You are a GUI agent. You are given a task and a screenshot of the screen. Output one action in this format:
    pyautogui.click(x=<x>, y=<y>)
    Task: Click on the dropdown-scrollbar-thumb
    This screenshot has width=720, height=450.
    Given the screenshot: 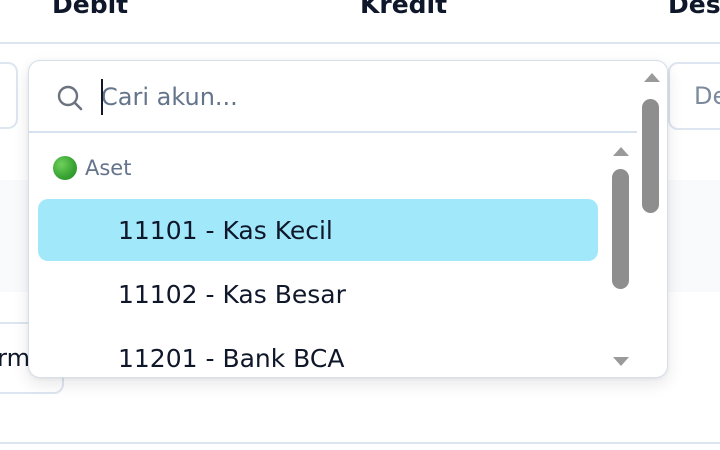 What is the action you would take?
    pyautogui.click(x=650, y=156)
    